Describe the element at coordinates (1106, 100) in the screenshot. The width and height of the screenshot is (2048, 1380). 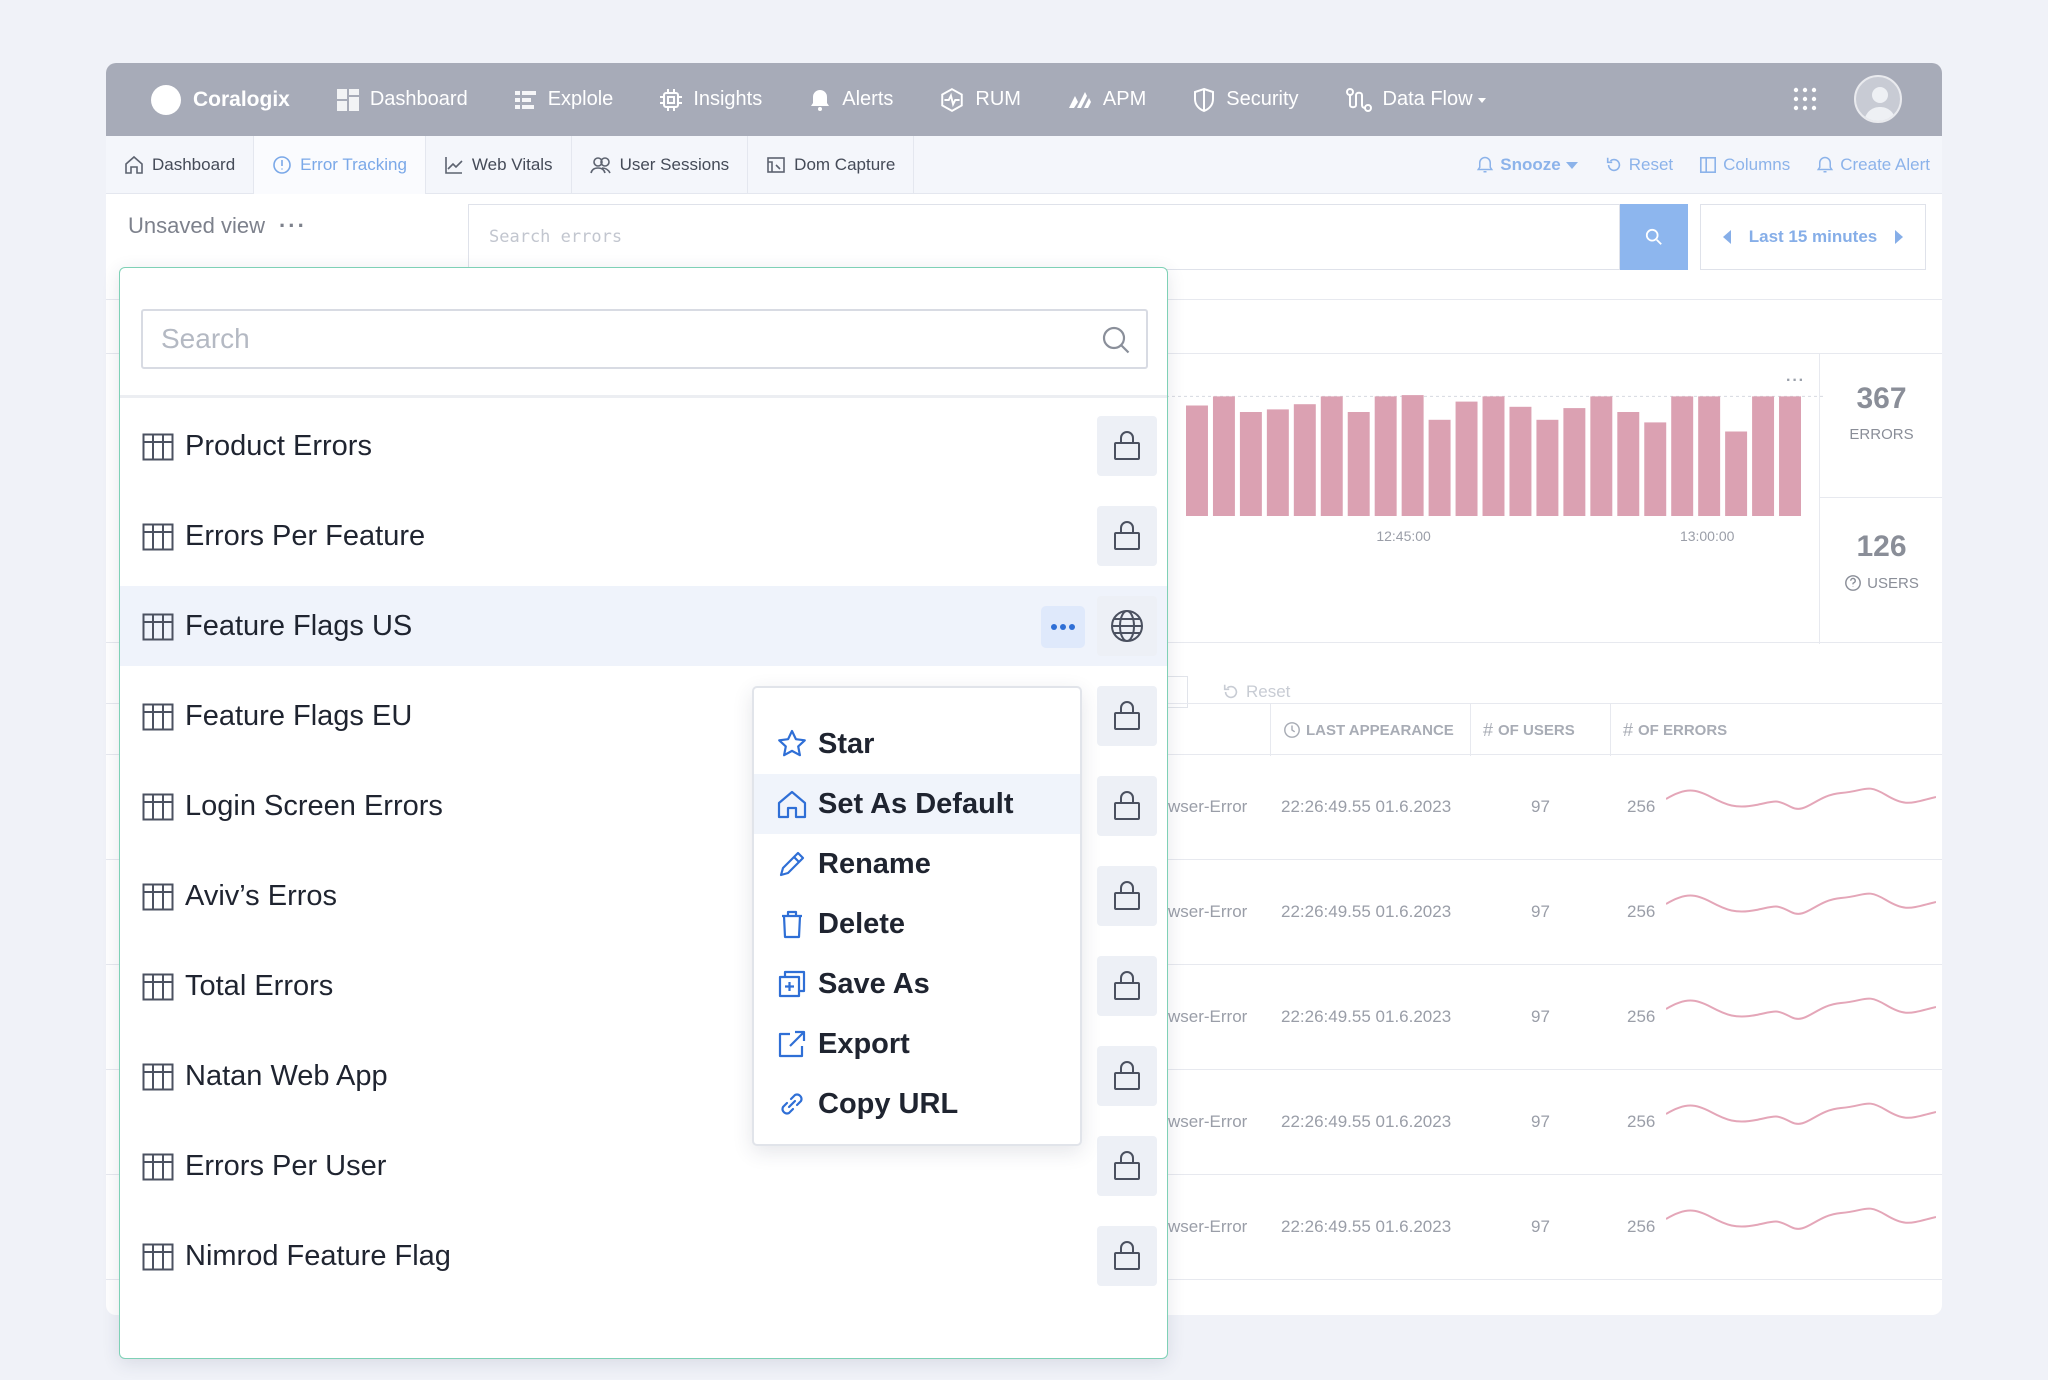
I see `nav-item-apm: APM` at that location.